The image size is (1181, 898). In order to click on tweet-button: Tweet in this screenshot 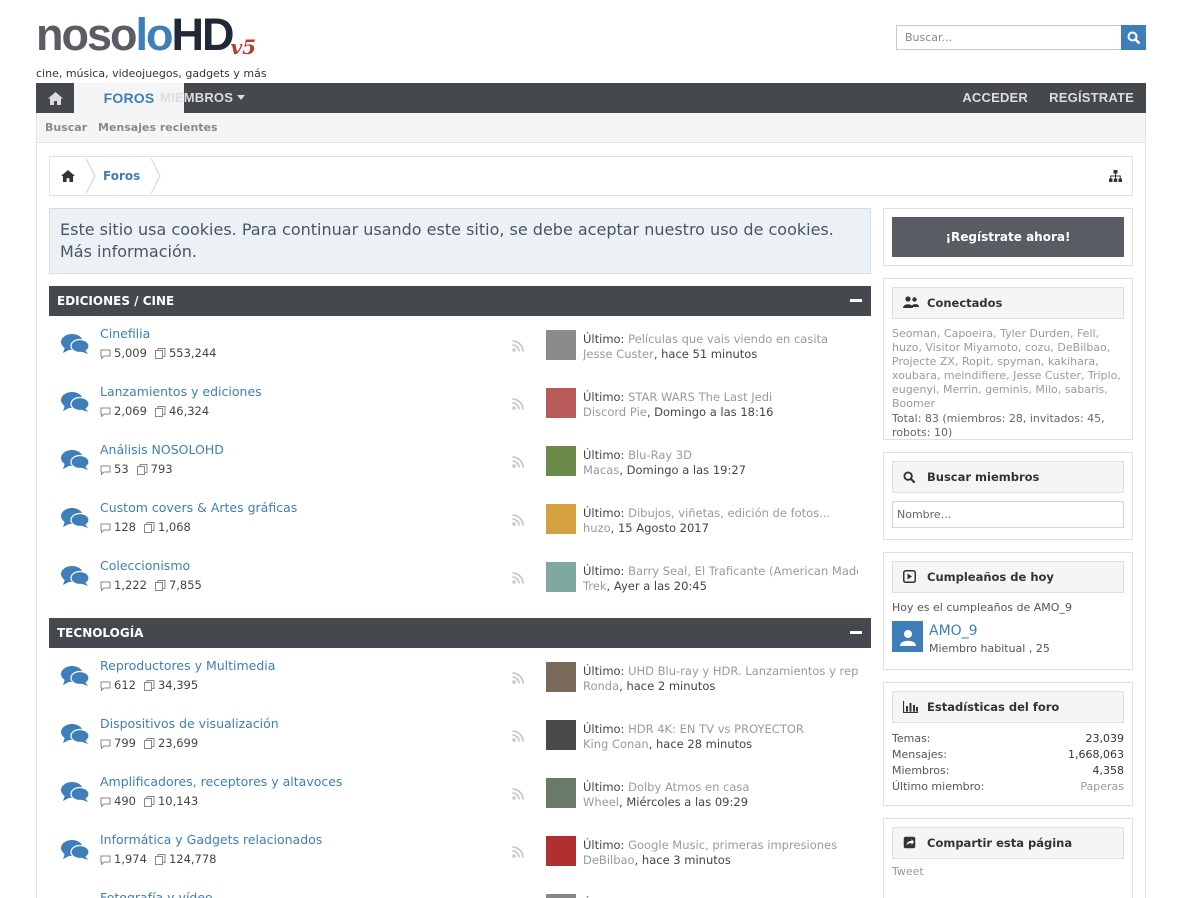, I will do `click(908, 871)`.